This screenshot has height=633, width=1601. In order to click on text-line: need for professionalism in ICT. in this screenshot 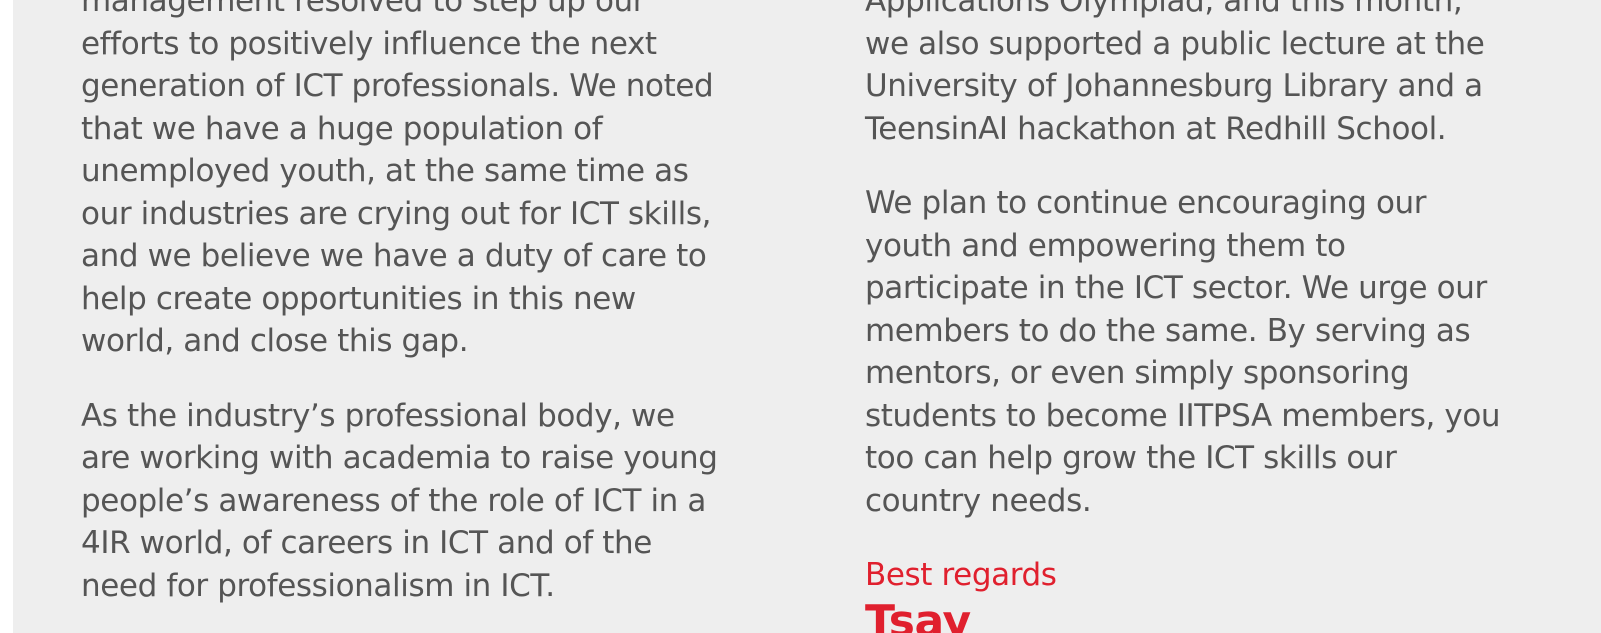, I will do `click(318, 585)`.